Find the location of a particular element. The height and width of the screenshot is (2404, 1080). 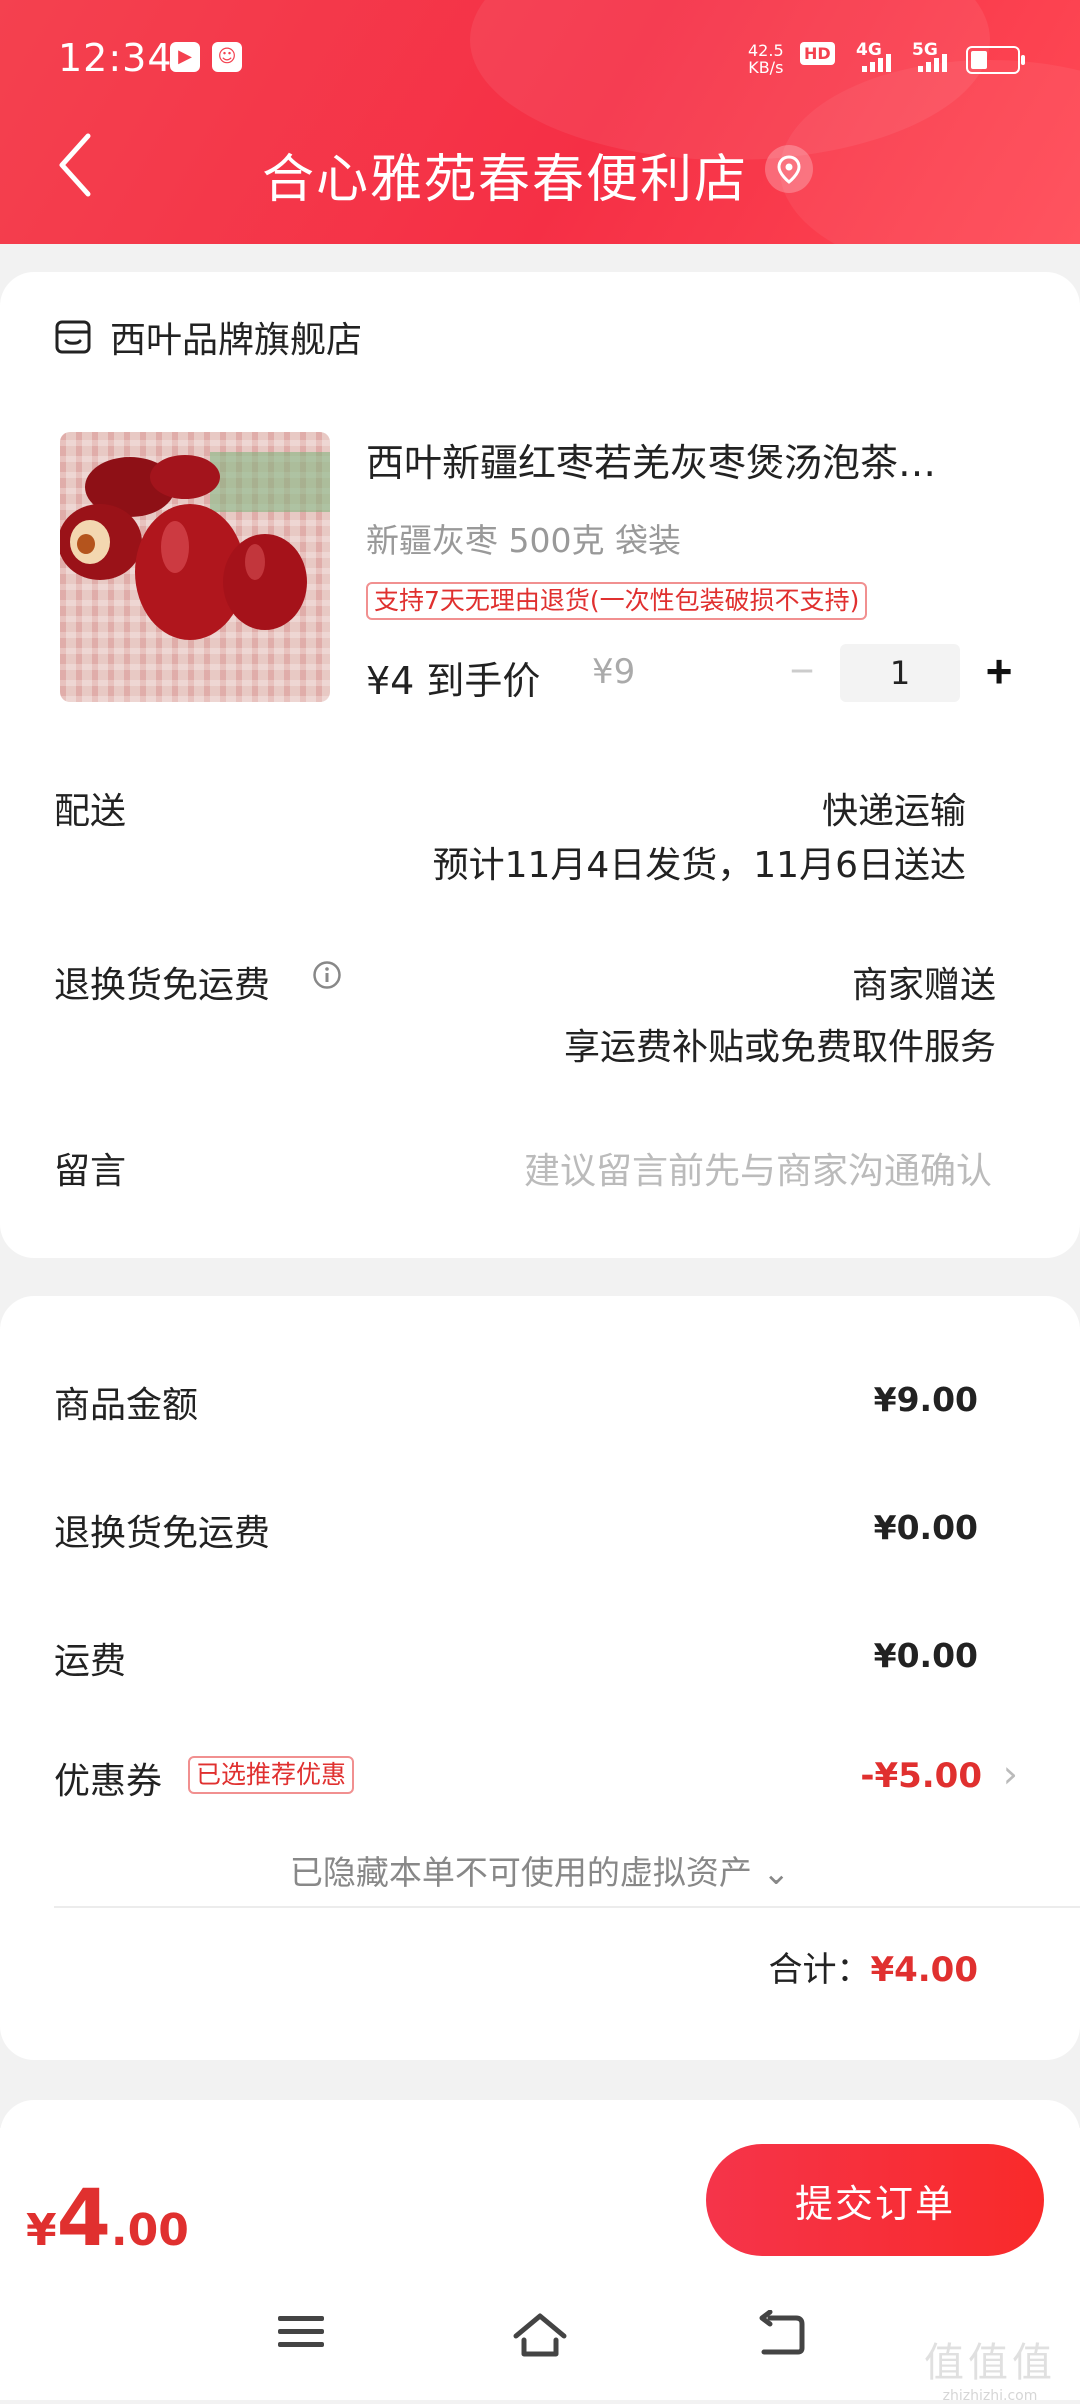

bottom-price-decimal: .00 is located at coordinates (149, 2230).